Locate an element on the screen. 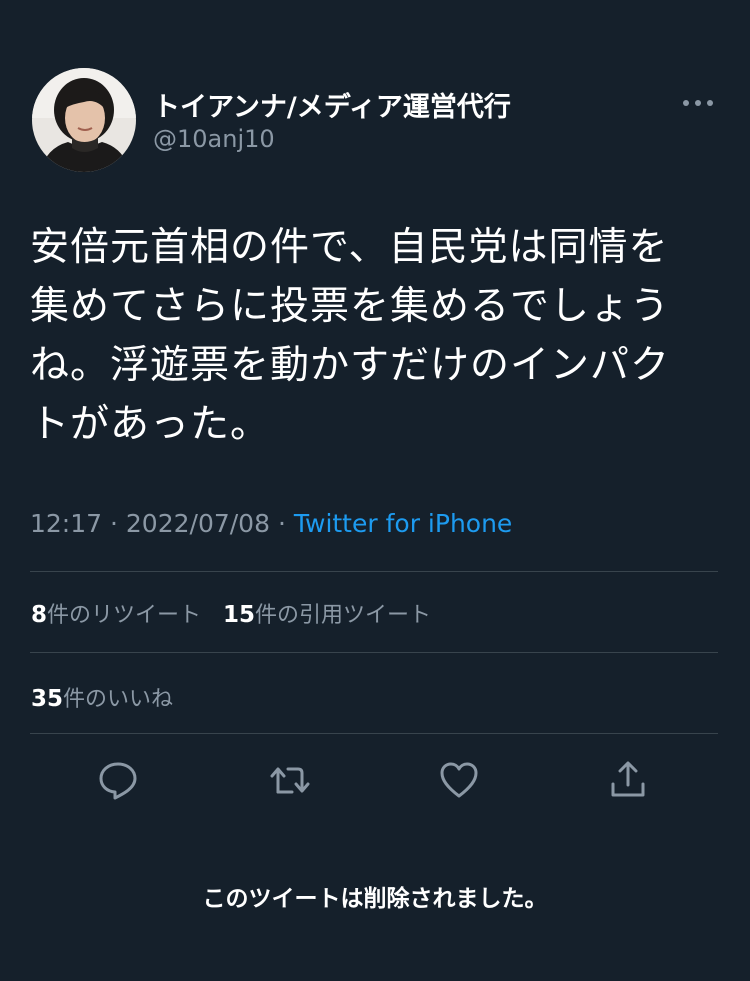 This screenshot has width=750, height=981. retweets-label: 件のリツイート is located at coordinates (124, 615).